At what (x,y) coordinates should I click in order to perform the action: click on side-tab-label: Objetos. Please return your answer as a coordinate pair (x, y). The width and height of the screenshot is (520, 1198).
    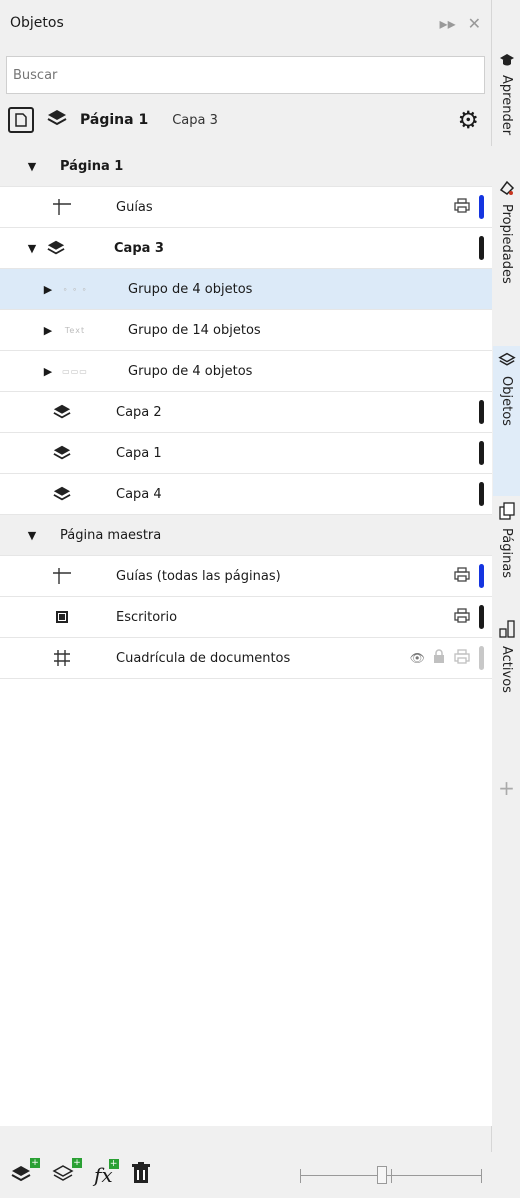
    Looking at the image, I should click on (506, 401).